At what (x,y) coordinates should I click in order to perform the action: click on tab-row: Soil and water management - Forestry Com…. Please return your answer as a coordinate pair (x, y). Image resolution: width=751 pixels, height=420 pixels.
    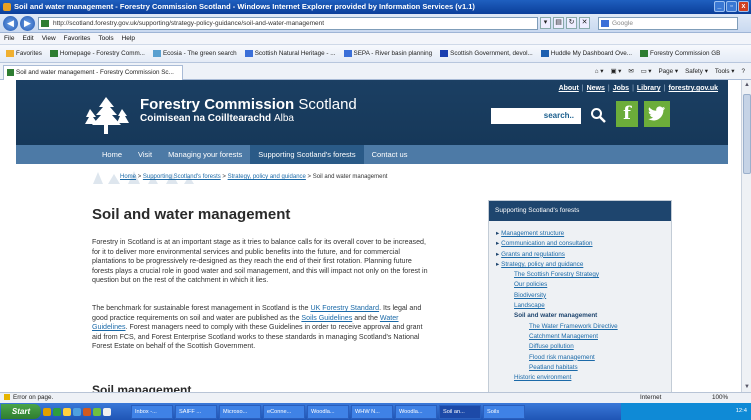
    Looking at the image, I should click on (375, 71).